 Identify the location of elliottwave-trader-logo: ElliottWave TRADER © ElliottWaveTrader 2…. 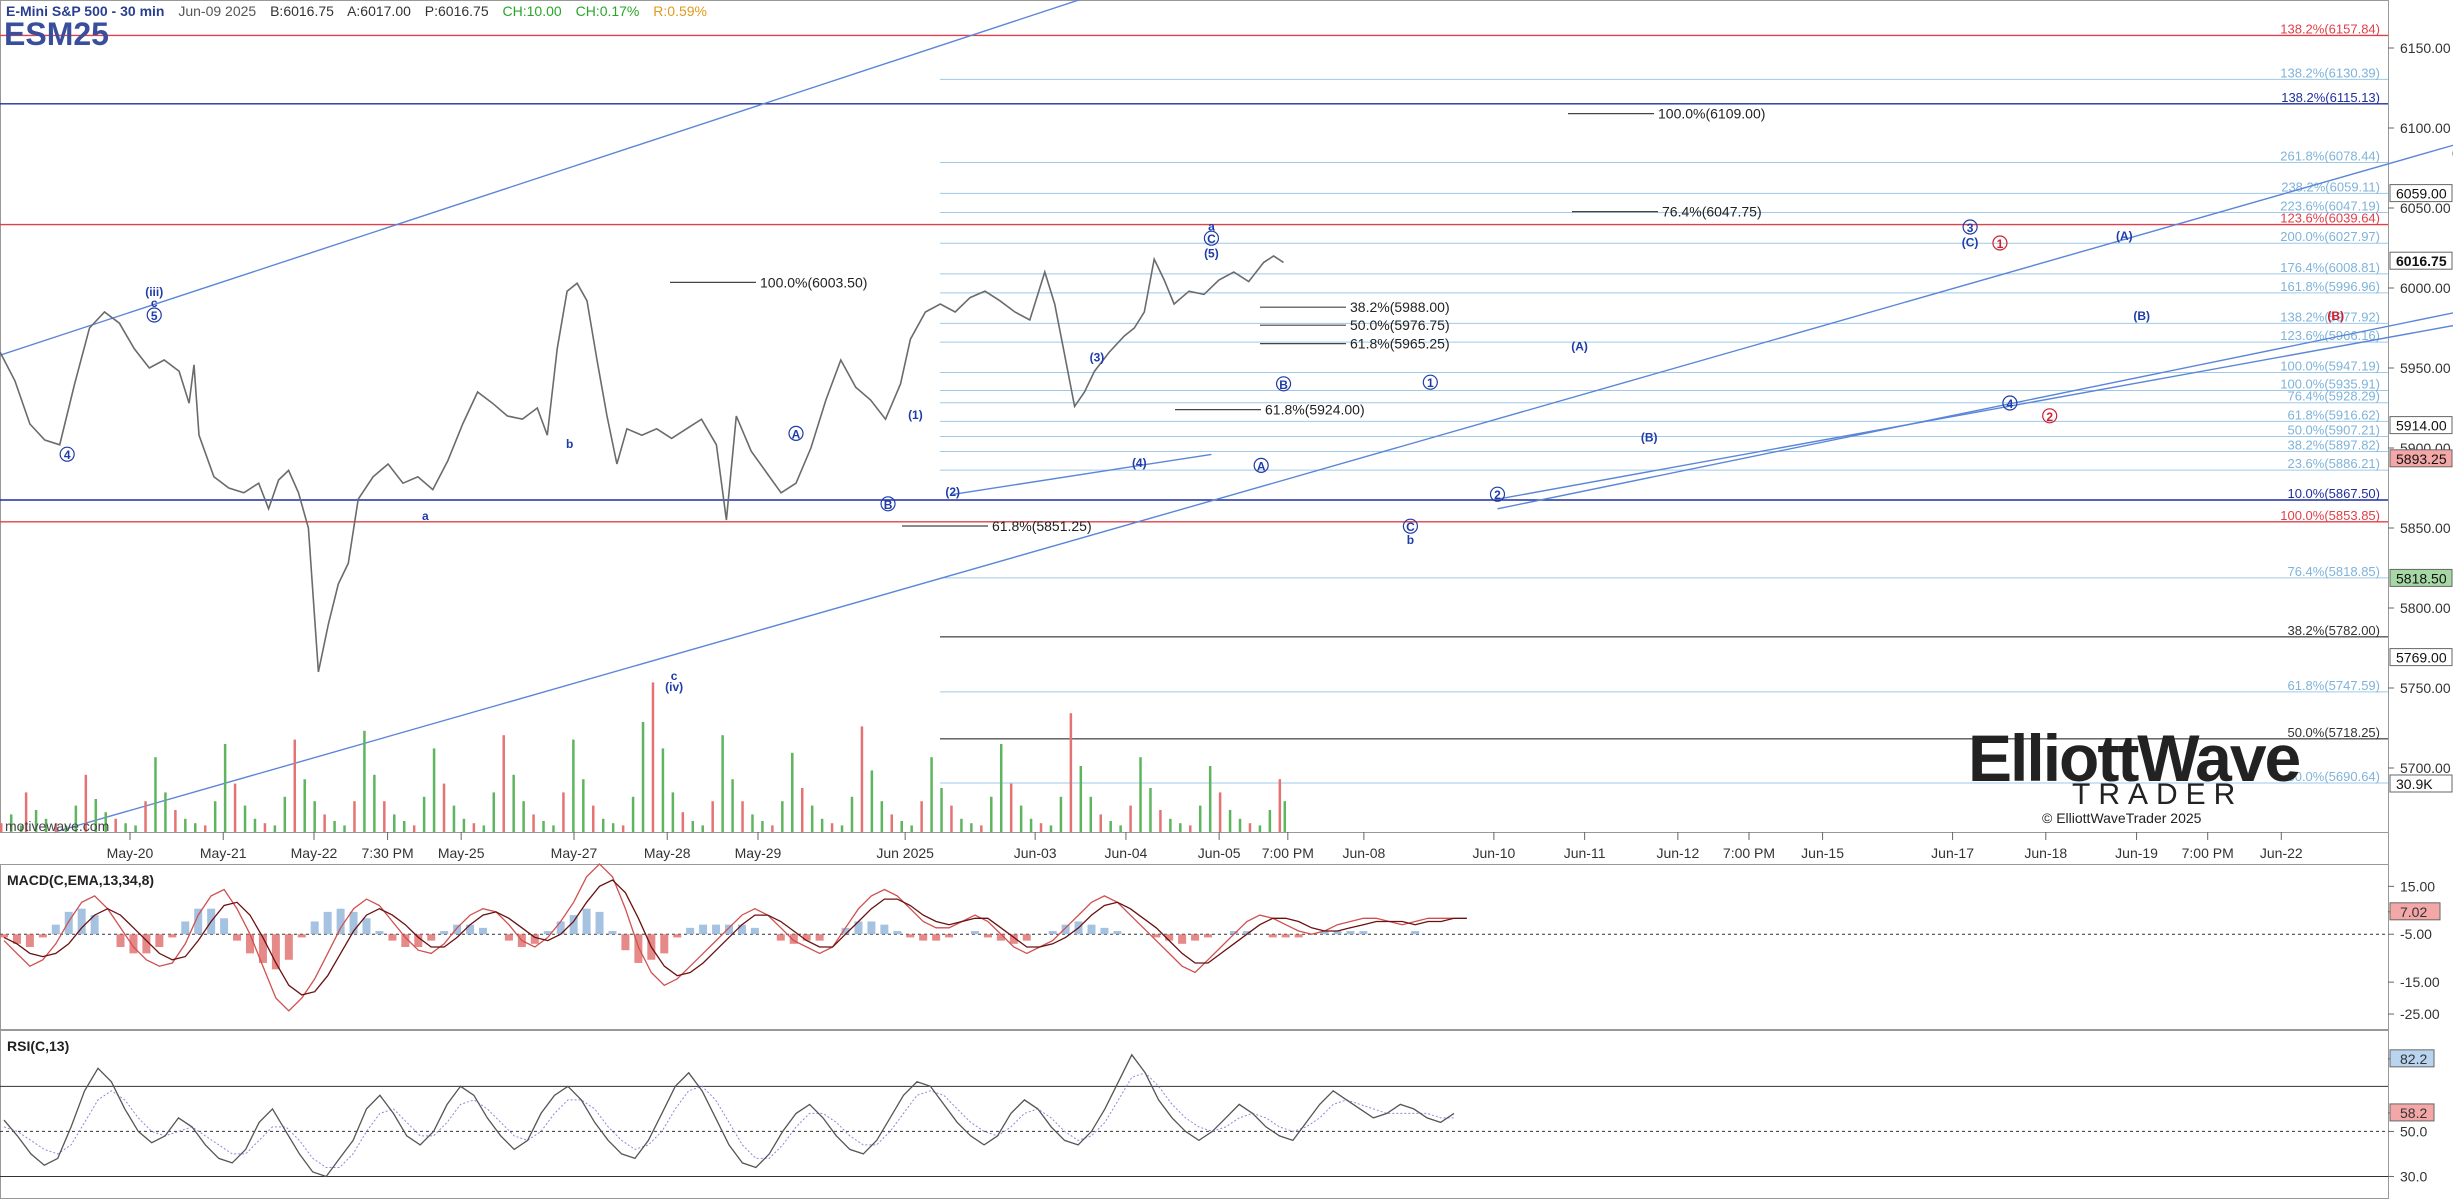
(2134, 780).